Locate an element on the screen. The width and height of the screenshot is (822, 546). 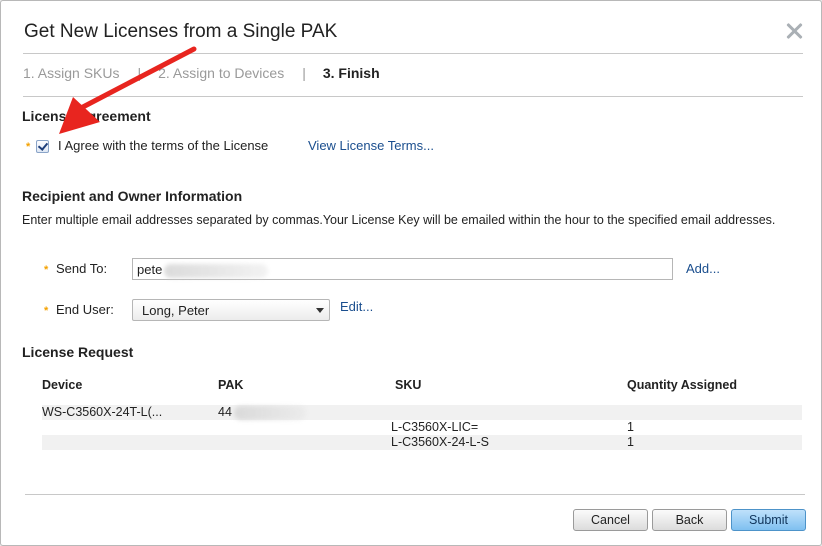
agree-checkbox is located at coordinates (42, 146).